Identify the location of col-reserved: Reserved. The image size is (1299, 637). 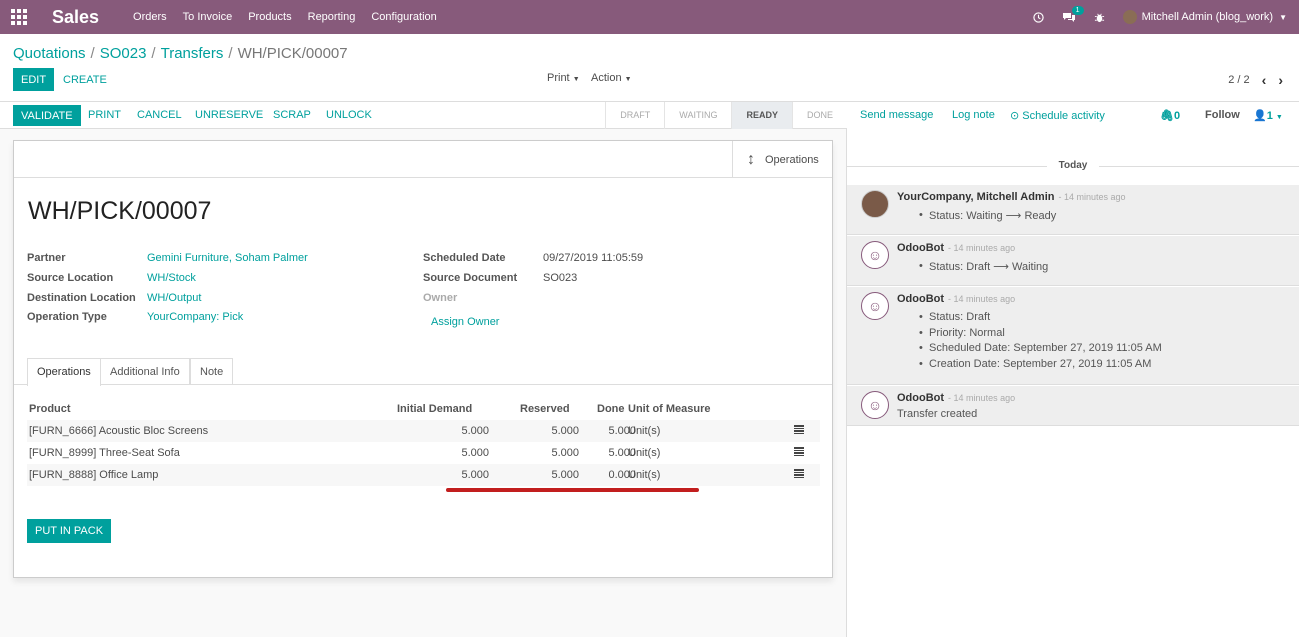
(545, 409).